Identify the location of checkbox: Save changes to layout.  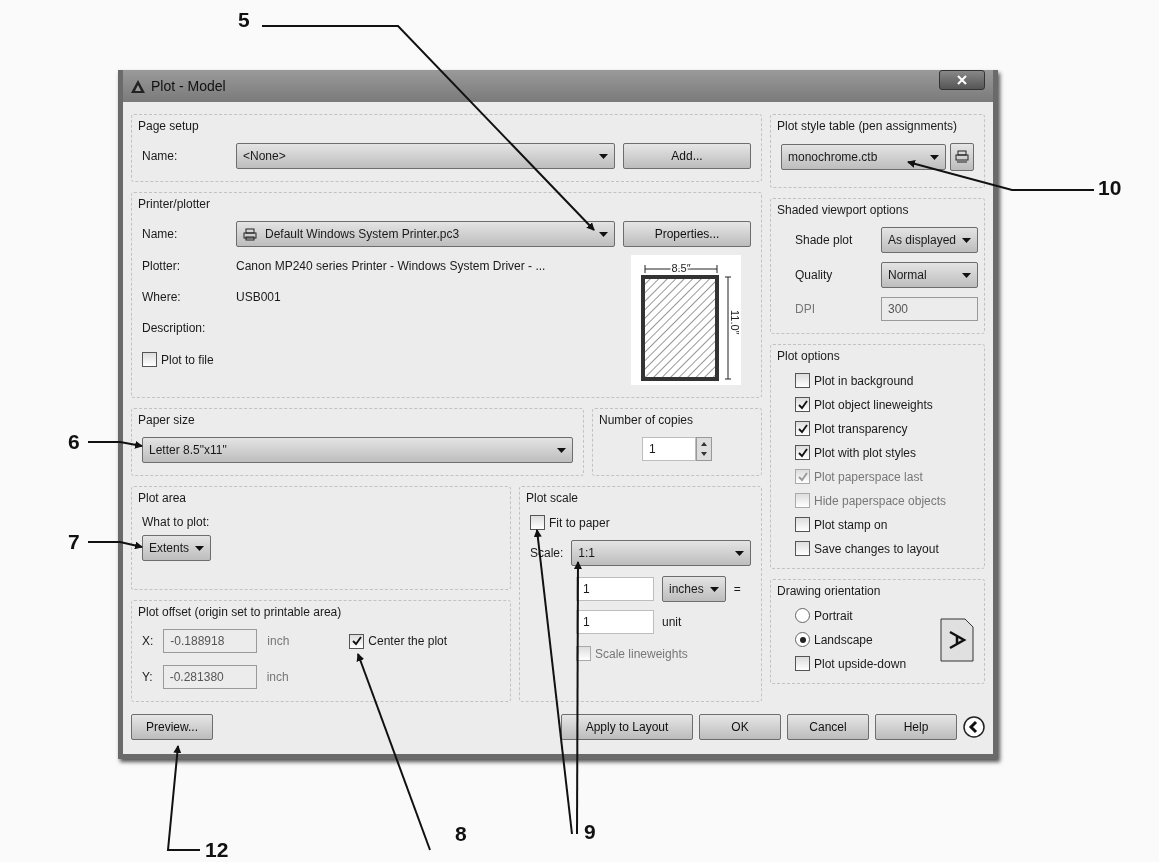
(884, 548).